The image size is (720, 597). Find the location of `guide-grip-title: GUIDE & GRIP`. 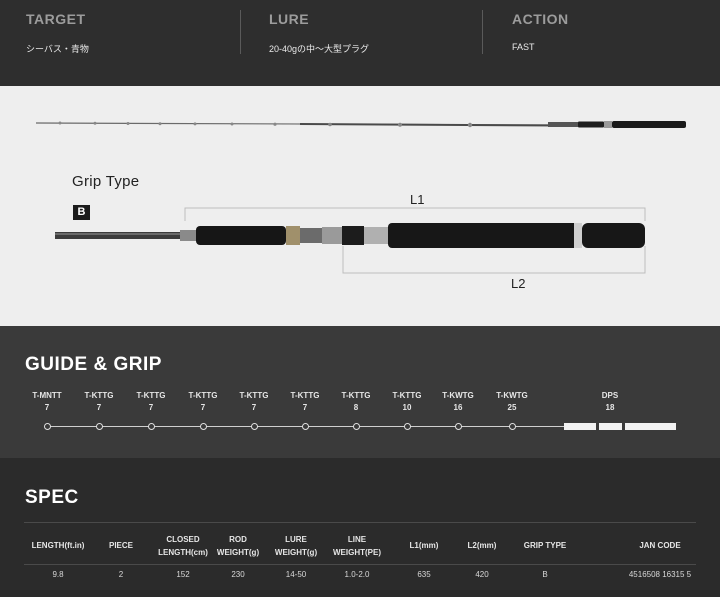

guide-grip-title: GUIDE & GRIP is located at coordinates (93, 364).